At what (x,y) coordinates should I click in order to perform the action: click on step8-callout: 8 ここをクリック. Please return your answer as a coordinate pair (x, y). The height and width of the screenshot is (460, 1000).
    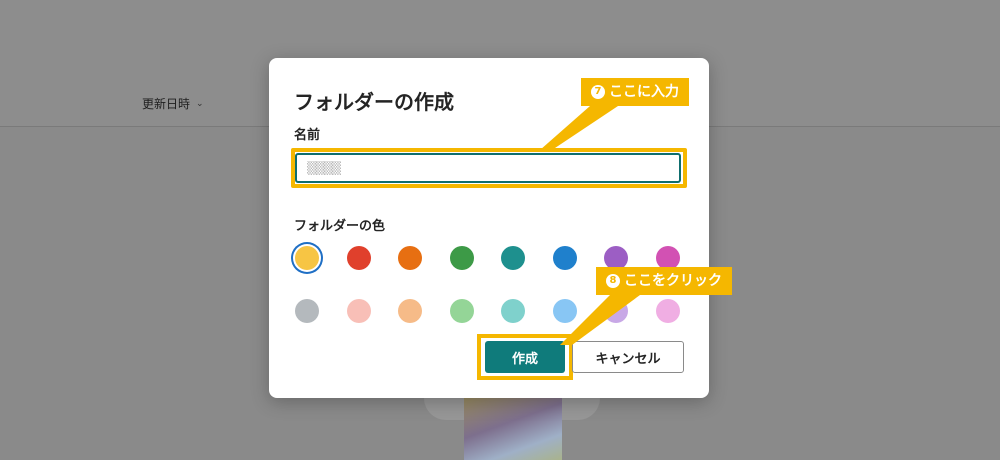
    Looking at the image, I should click on (664, 281).